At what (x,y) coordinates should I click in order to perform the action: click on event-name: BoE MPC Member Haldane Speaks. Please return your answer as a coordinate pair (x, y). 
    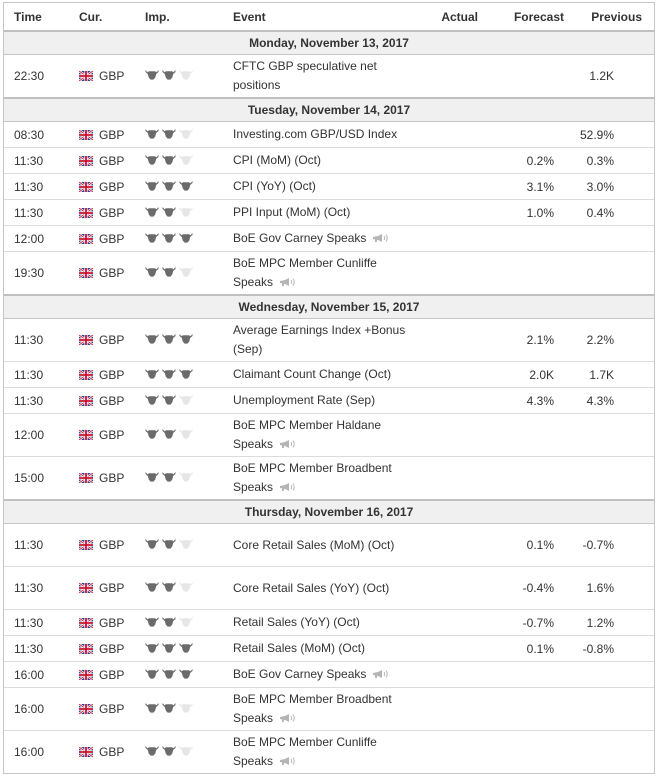
    Looking at the image, I should click on (307, 434).